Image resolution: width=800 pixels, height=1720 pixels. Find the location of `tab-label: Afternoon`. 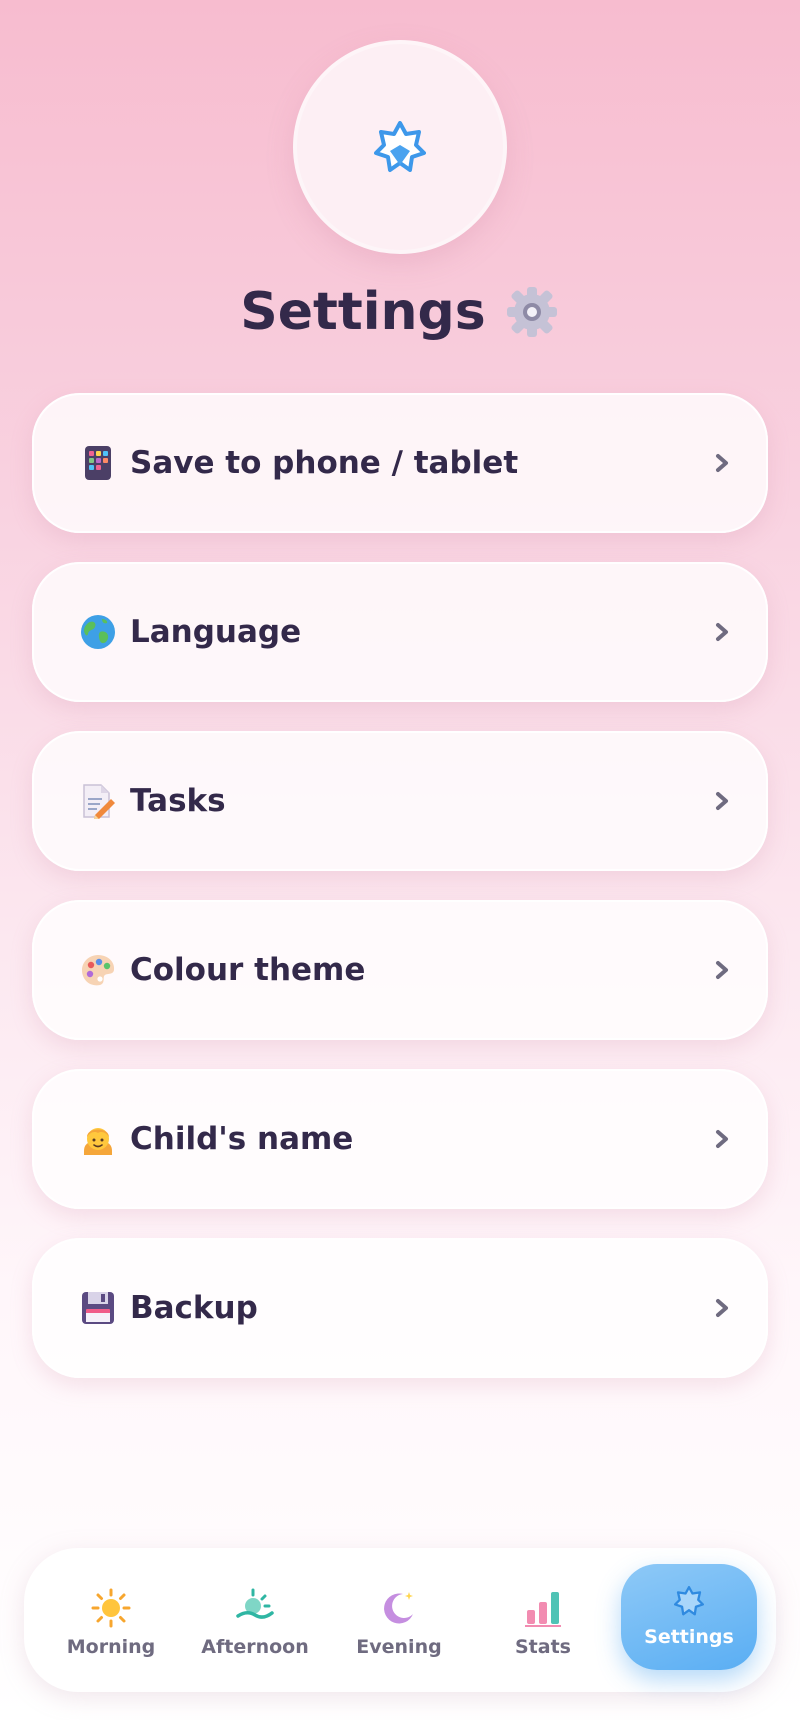

tab-label: Afternoon is located at coordinates (255, 1647).